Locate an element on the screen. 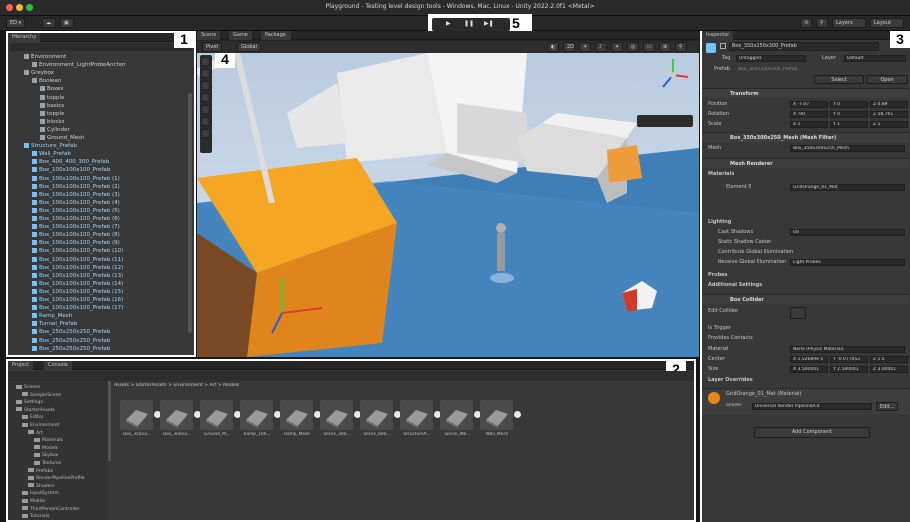 The image size is (910, 522). folder-tree-scrollbar is located at coordinates (109, 421).